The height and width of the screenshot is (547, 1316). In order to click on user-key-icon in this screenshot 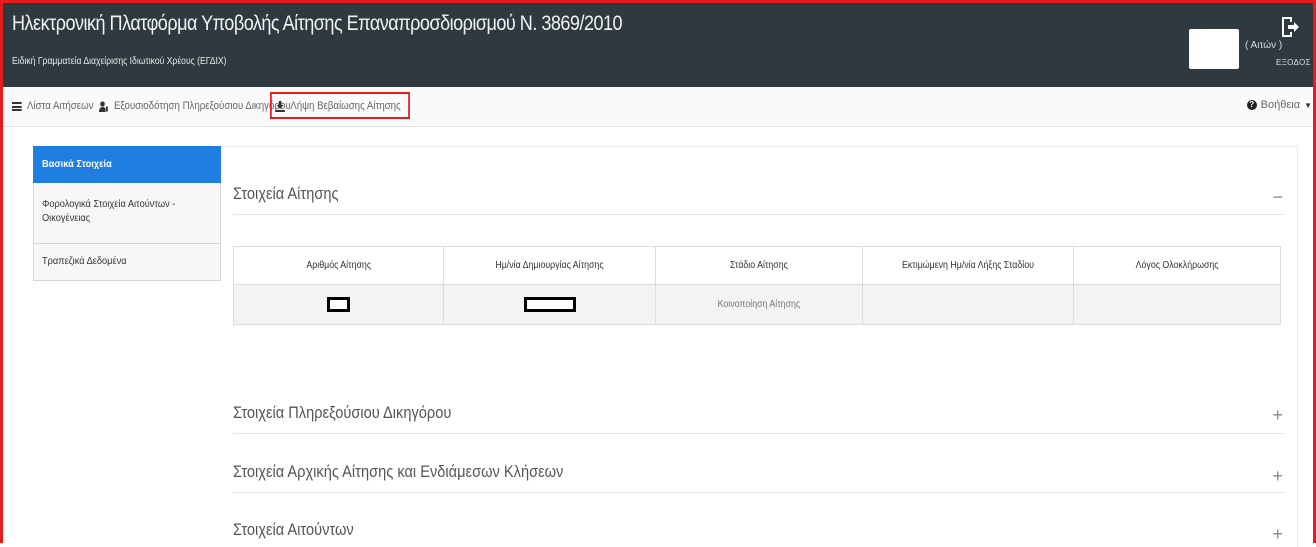, I will do `click(103, 106)`.